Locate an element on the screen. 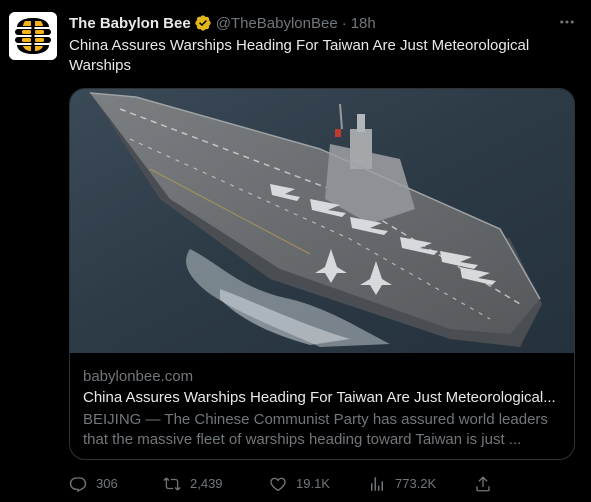 The height and width of the screenshot is (502, 591). babylon-bee-logo-icon is located at coordinates (33, 36).